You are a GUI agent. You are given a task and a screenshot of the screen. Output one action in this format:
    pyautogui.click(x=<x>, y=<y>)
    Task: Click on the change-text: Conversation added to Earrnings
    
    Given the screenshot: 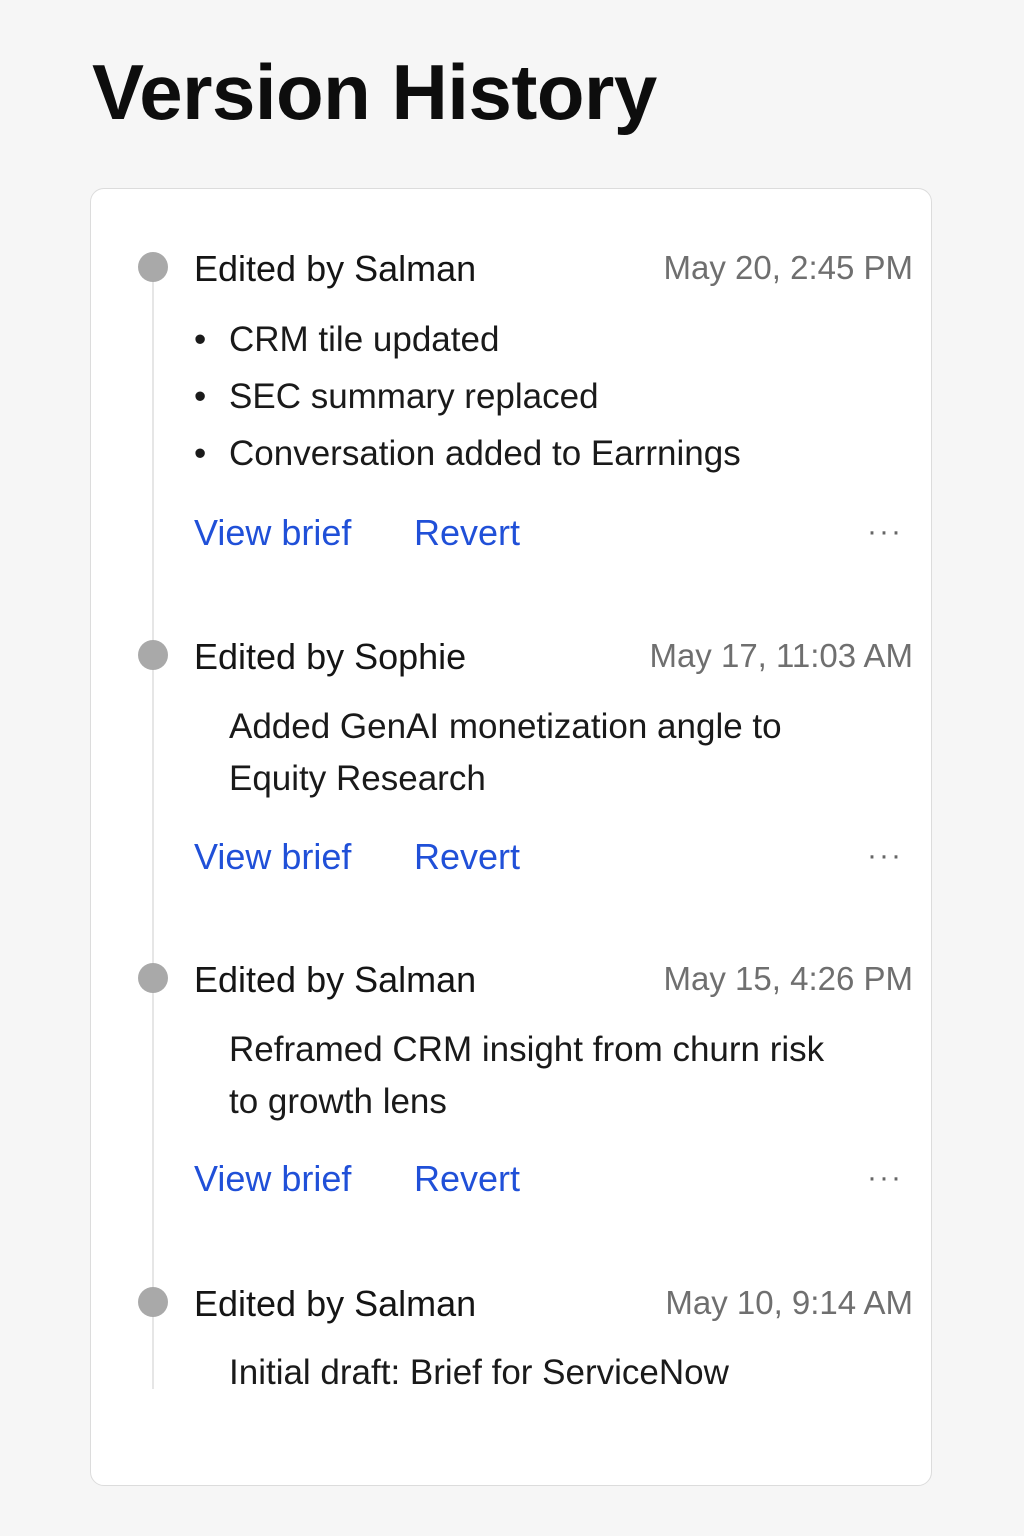 What is the action you would take?
    pyautogui.click(x=485, y=453)
    